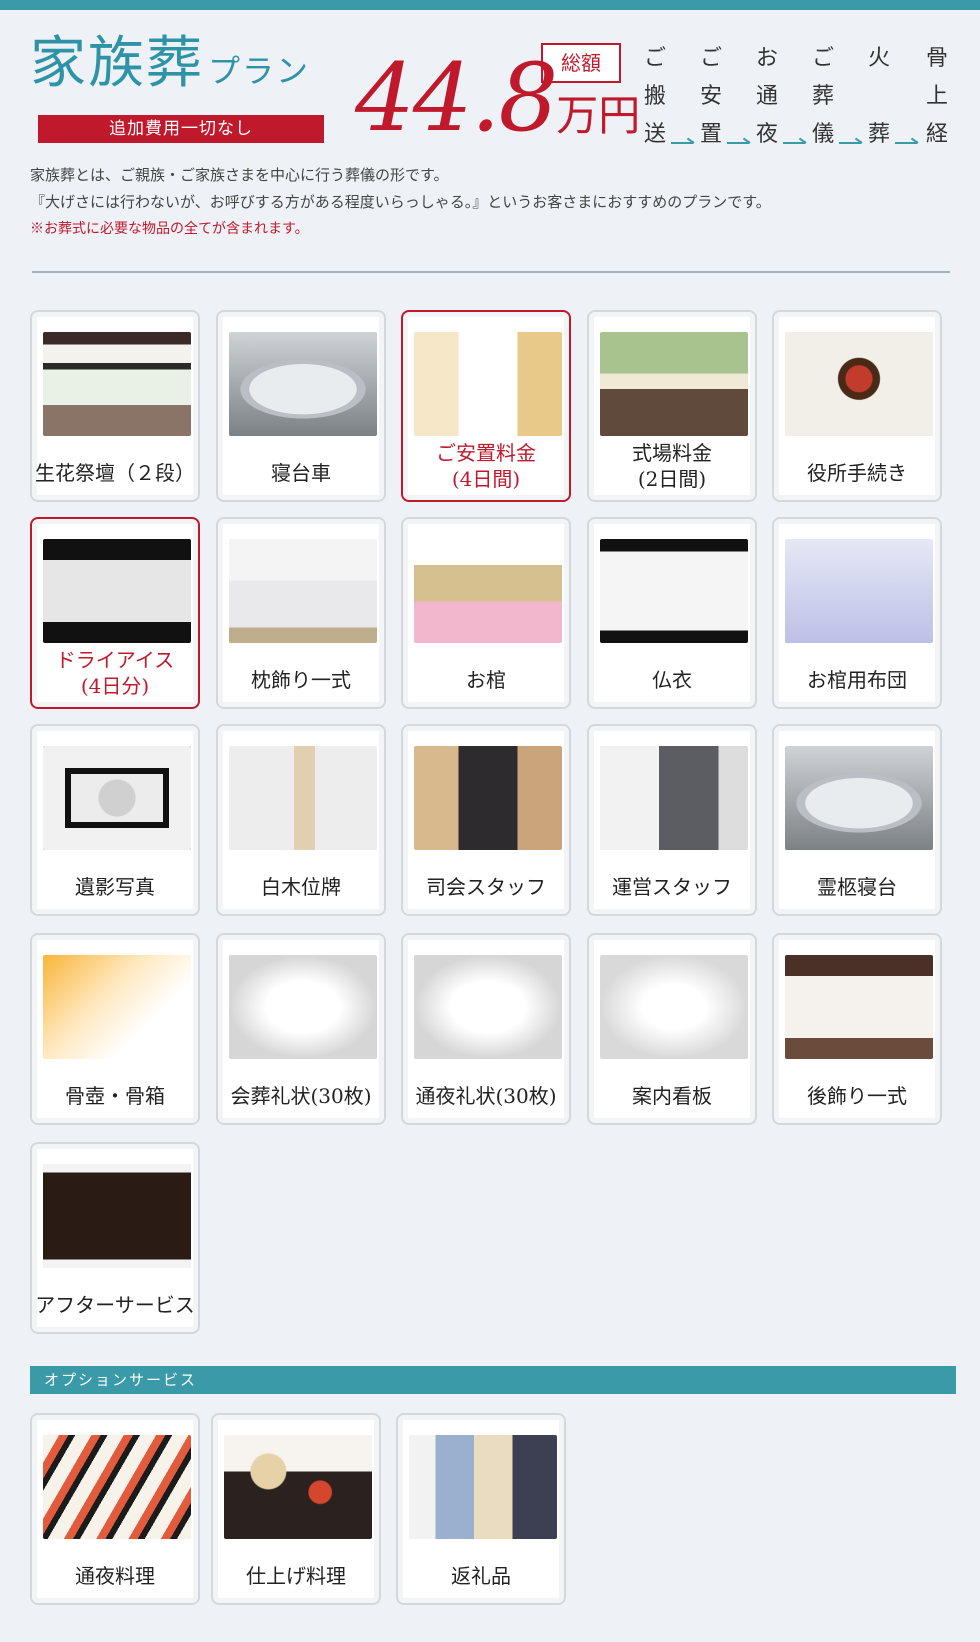 This screenshot has height=1642, width=980. I want to click on frame-photo, so click(117, 798).